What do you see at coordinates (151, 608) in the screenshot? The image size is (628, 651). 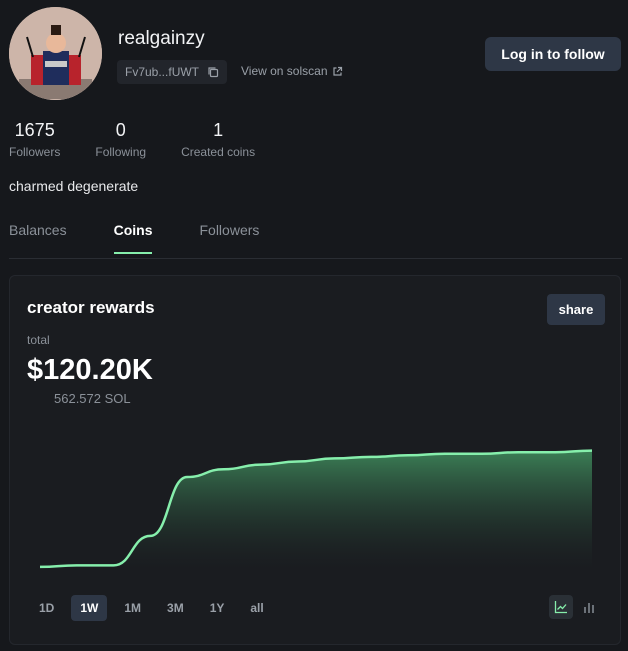 I see `time-range-selector: 1D 1W 1M 3M 1Y all` at bounding box center [151, 608].